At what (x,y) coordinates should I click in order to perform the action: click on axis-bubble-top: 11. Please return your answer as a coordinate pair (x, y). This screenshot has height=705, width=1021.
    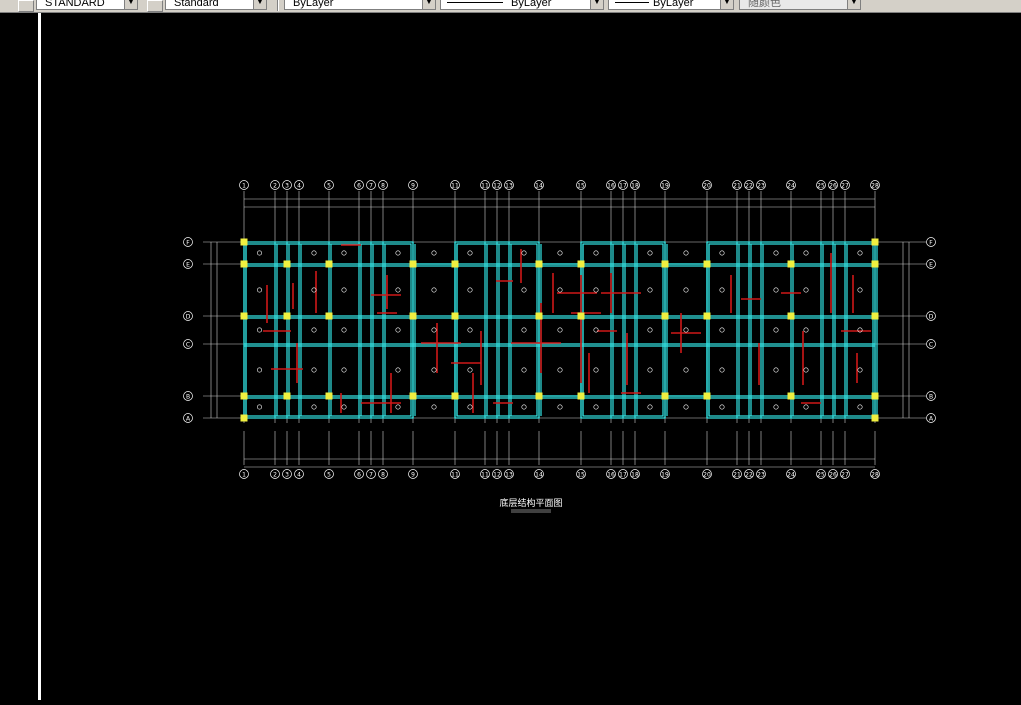
    Looking at the image, I should click on (485, 185).